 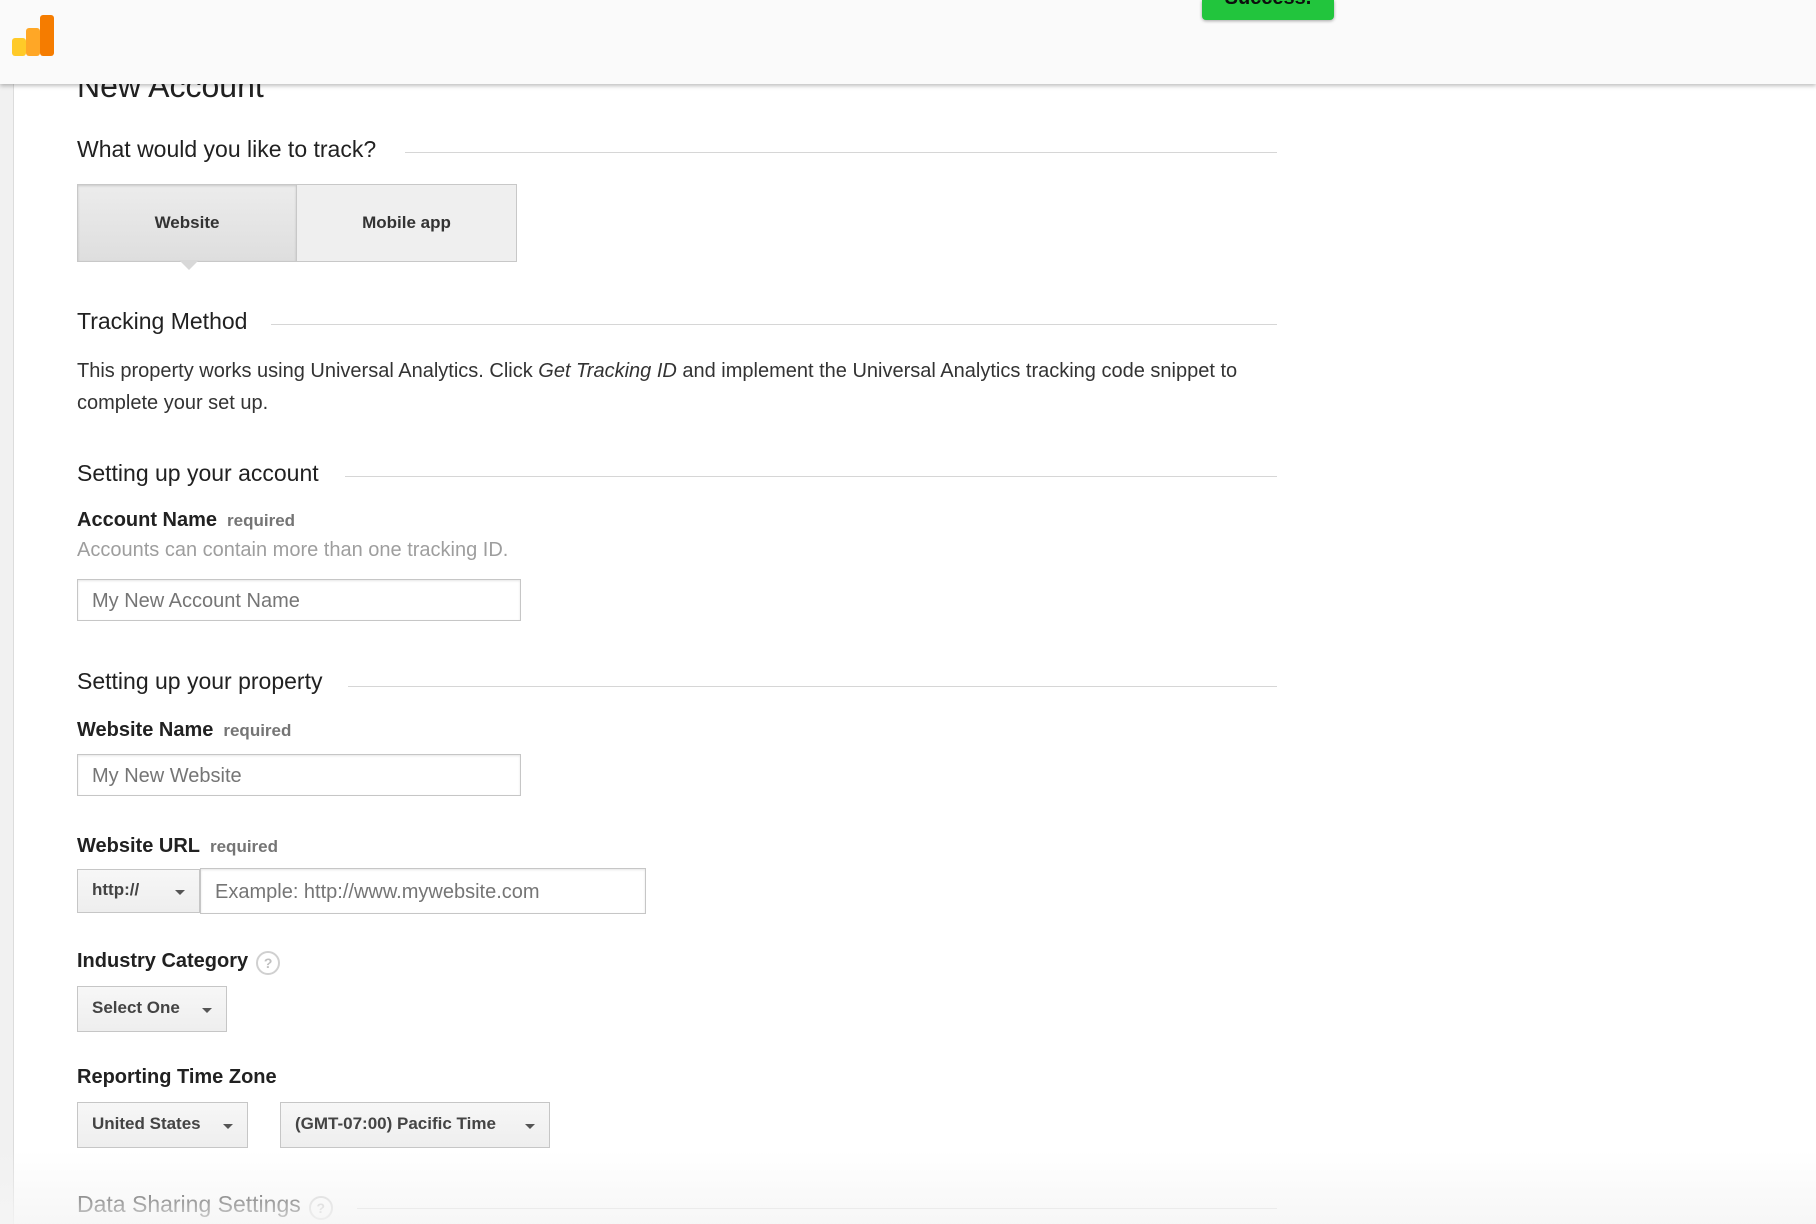 What do you see at coordinates (812, 686) in the screenshot?
I see `property-divider` at bounding box center [812, 686].